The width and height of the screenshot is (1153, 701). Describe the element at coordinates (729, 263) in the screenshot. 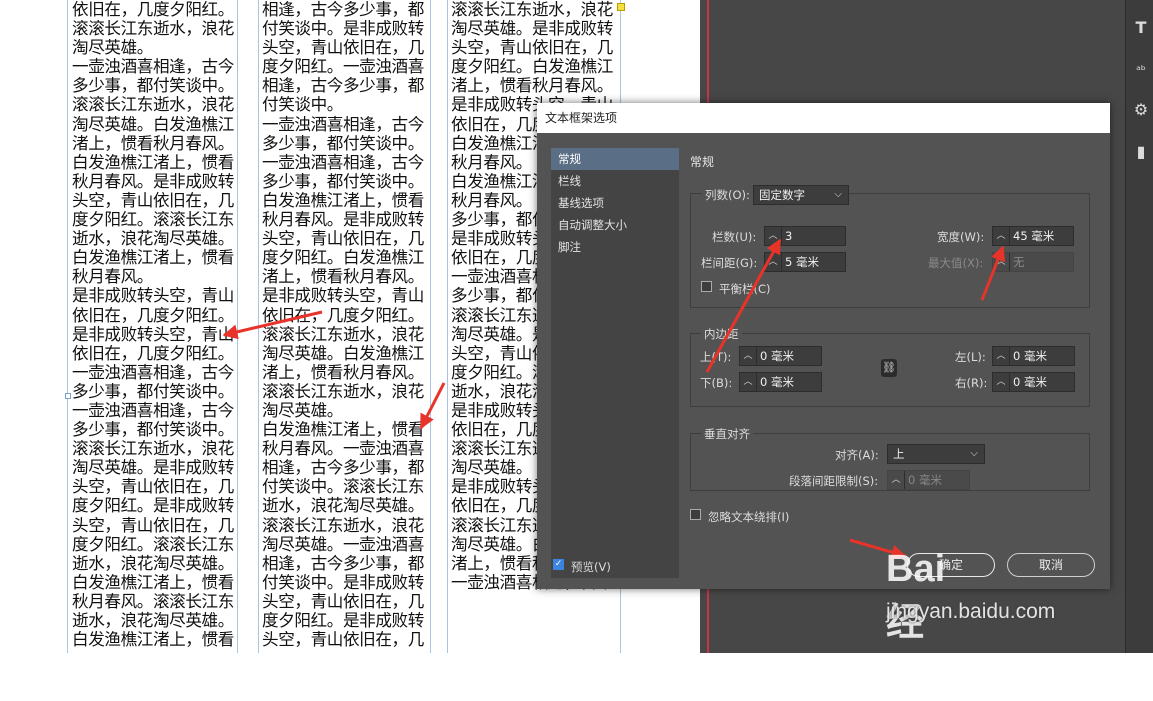

I see `gutter-label: 栏间距(G):` at that location.